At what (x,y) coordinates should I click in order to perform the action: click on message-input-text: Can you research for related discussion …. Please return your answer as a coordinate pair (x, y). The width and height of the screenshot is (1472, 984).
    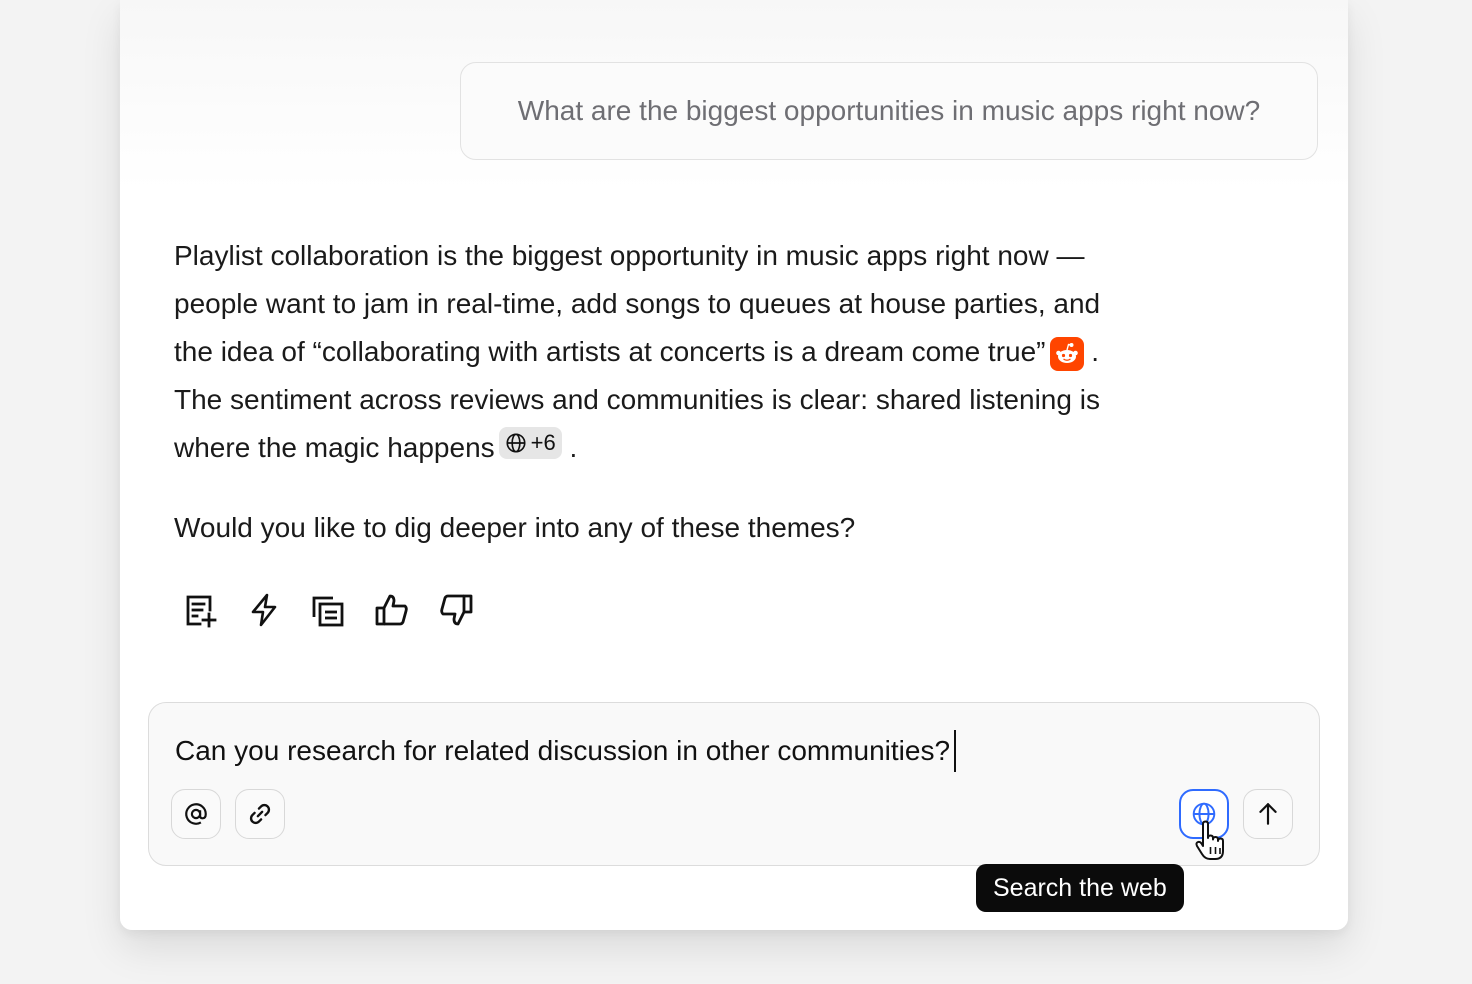
    Looking at the image, I should click on (563, 750).